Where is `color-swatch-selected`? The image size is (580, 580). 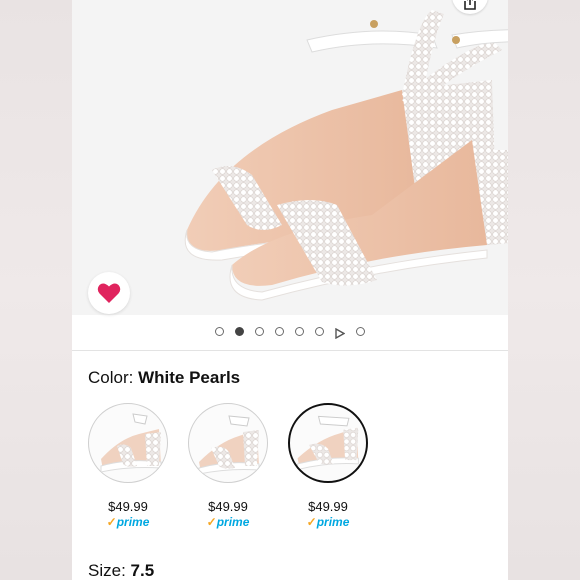
color-swatch-selected is located at coordinates (328, 443).